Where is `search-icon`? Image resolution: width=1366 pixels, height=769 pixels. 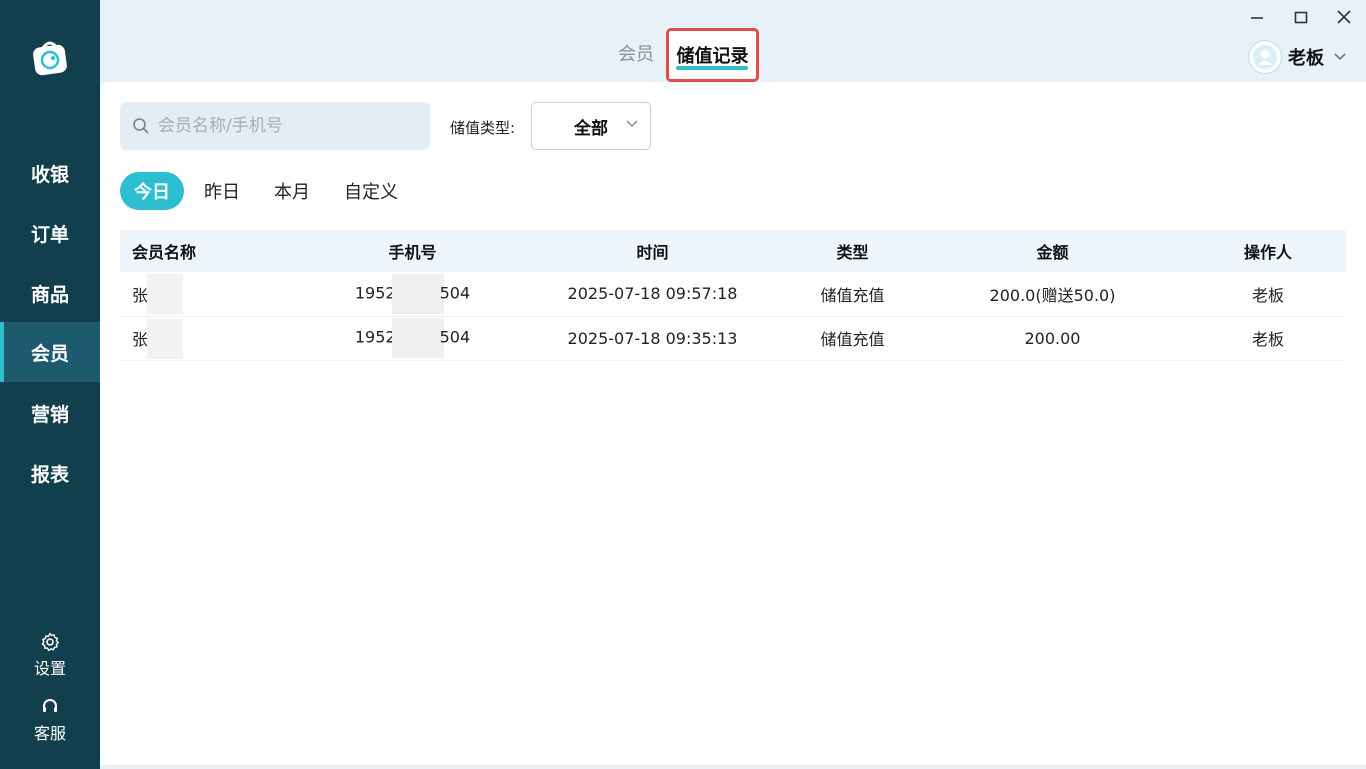
search-icon is located at coordinates (141, 126).